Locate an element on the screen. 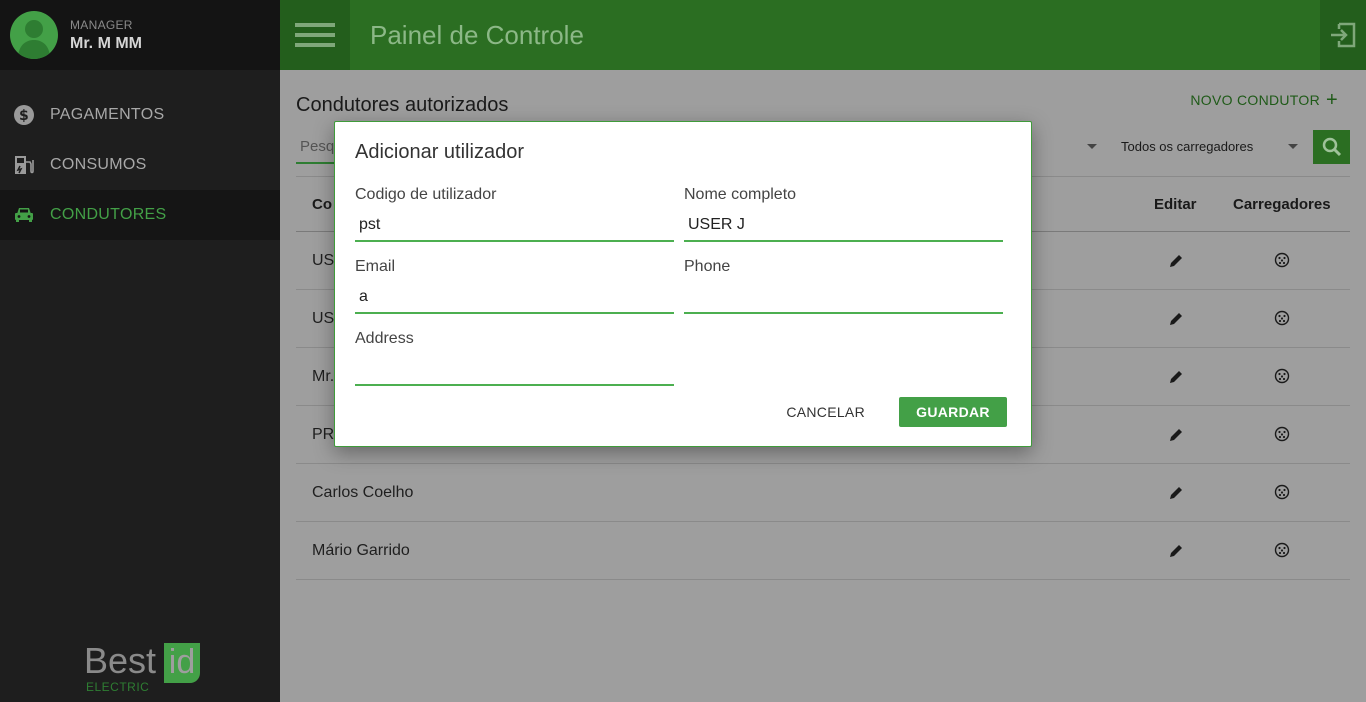 The image size is (1366, 702). car-icon is located at coordinates (24, 215).